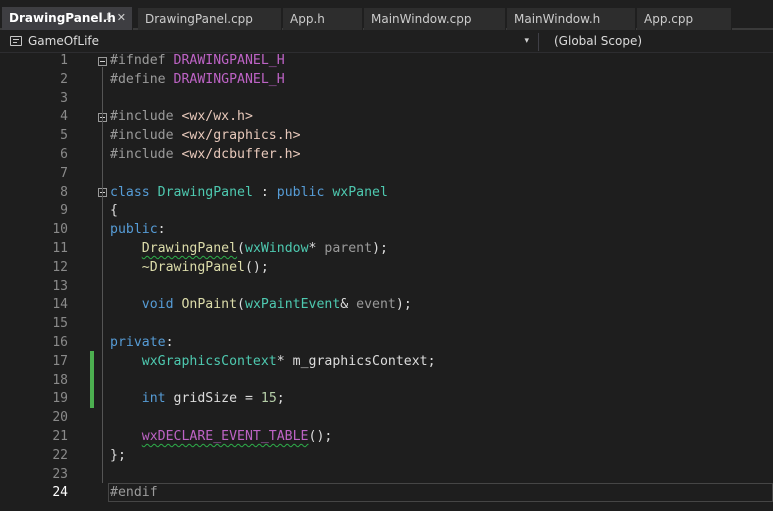  I want to click on code-line: private:, so click(142, 343).